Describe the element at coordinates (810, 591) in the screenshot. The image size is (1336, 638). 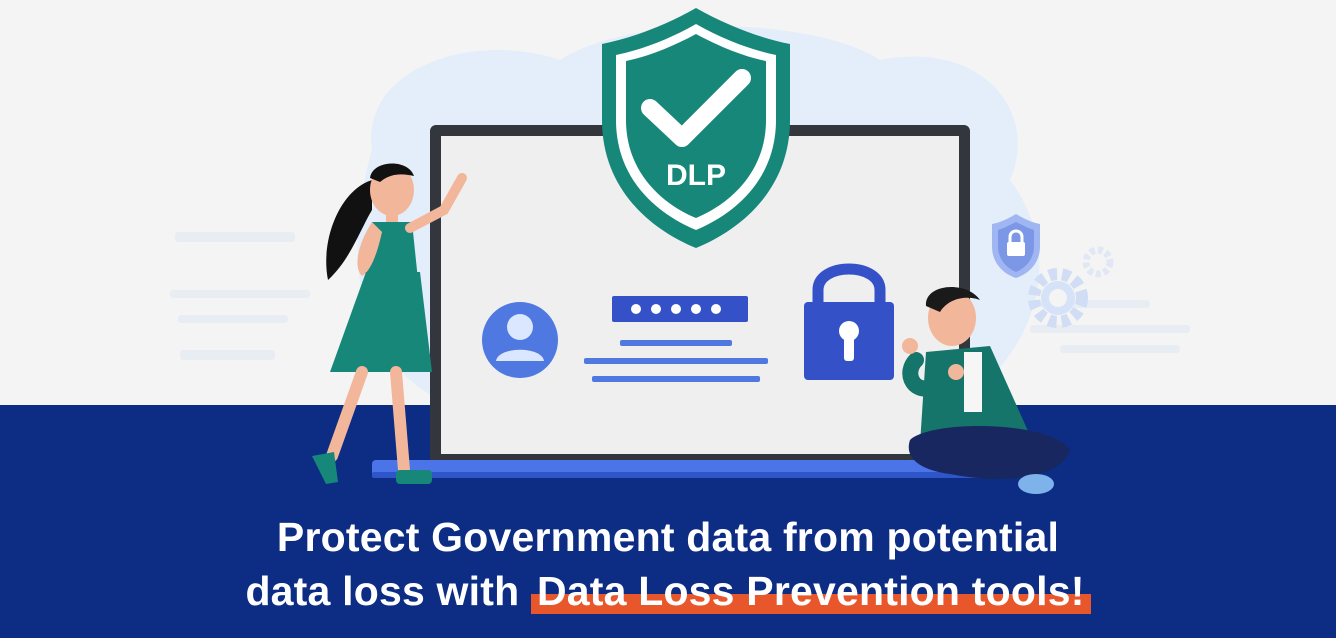
I see `headline-highlight: Data Loss Prevention tools!` at that location.